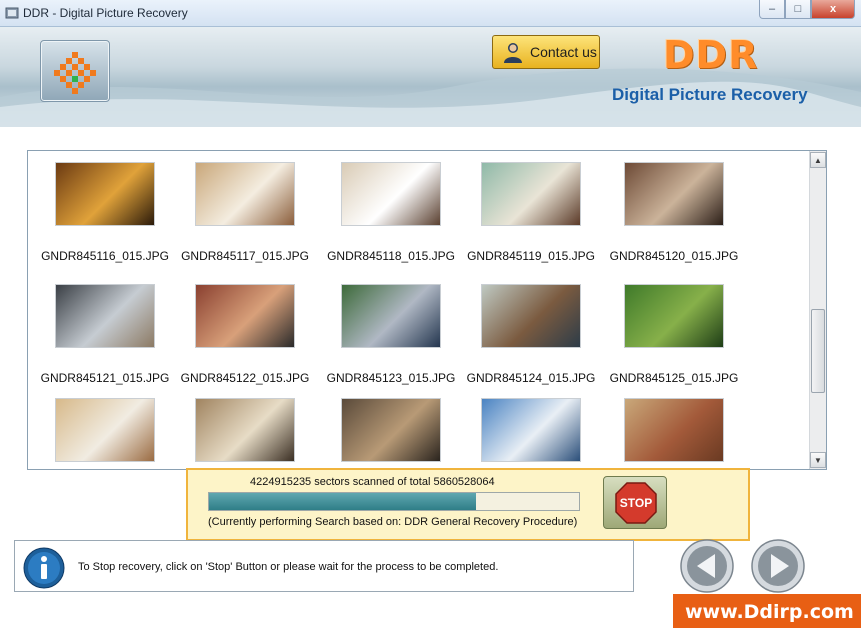  What do you see at coordinates (12, 13) in the screenshot?
I see `app-icon` at bounding box center [12, 13].